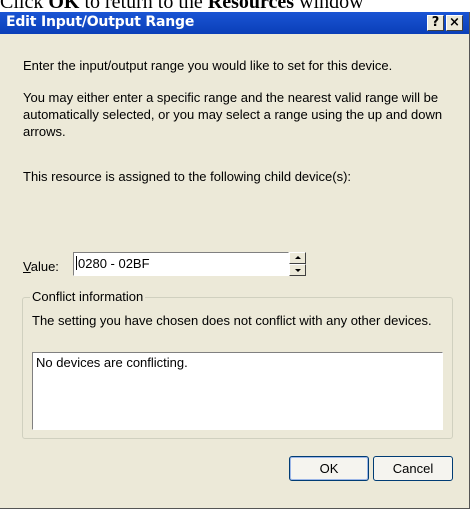  I want to click on conflict-list-item: No devices are conflicting., so click(112, 362).